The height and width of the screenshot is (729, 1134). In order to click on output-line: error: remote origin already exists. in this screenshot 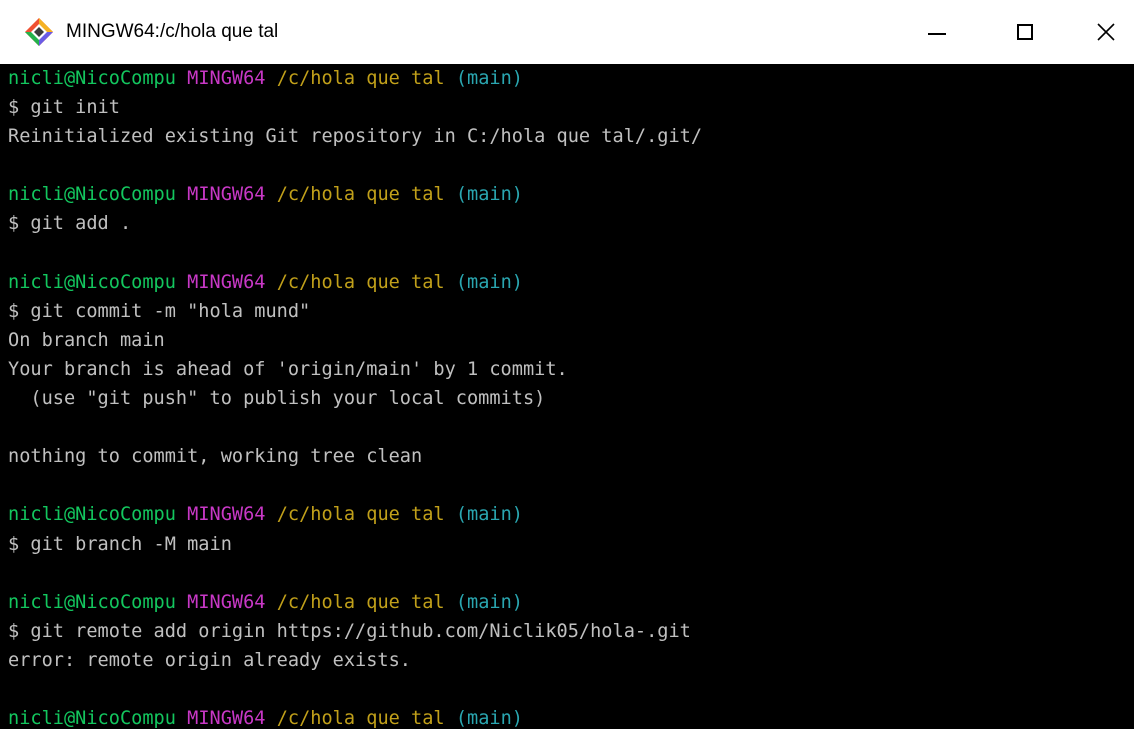, I will do `click(209, 660)`.